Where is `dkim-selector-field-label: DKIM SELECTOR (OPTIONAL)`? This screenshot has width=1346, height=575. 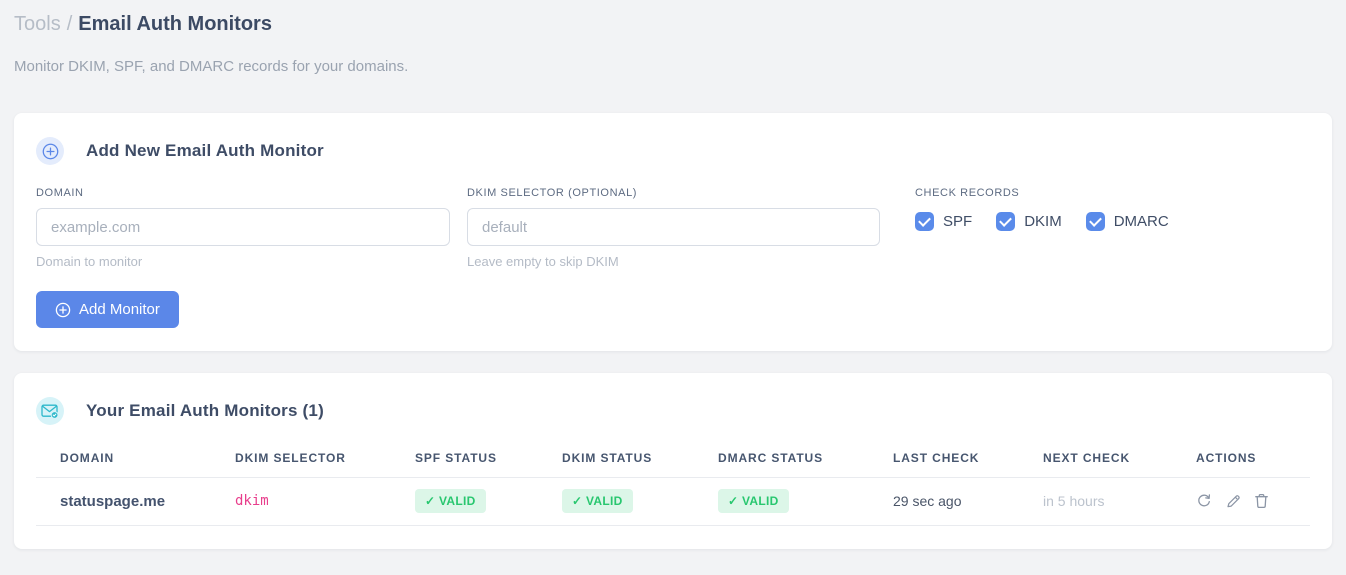 dkim-selector-field-label: DKIM SELECTOR (OPTIONAL) is located at coordinates (552, 193).